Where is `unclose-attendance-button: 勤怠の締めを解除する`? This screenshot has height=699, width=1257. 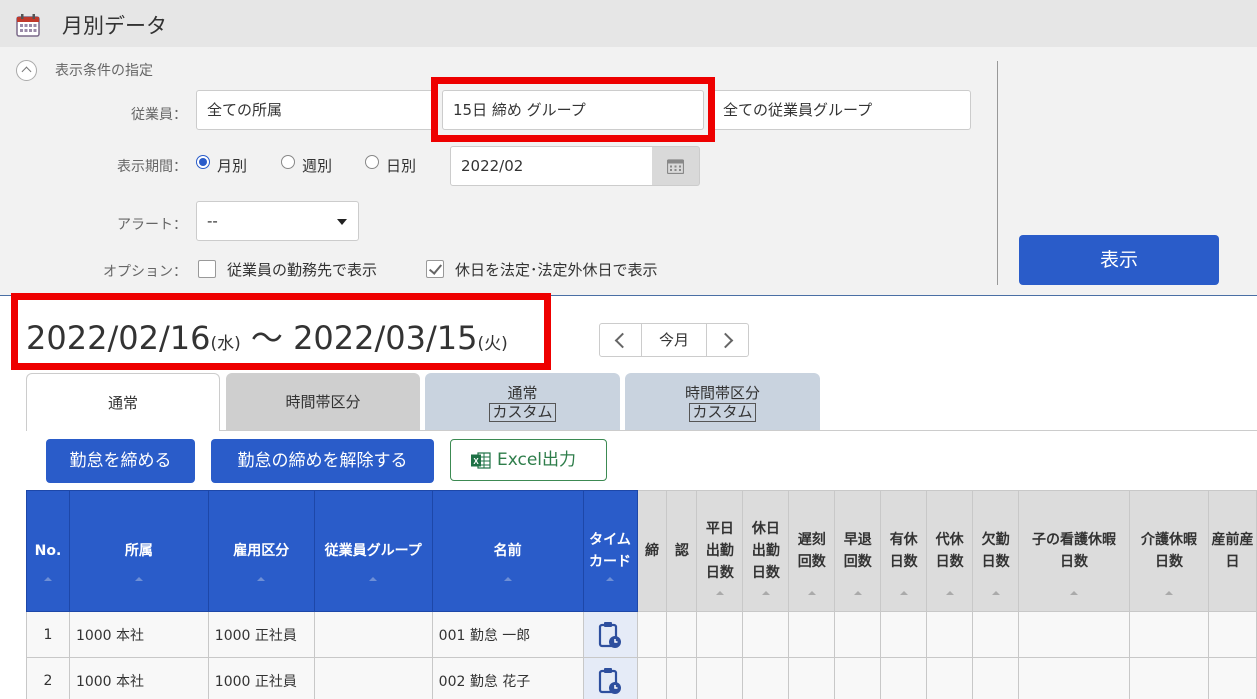 unclose-attendance-button: 勤怠の締めを解除する is located at coordinates (322, 461).